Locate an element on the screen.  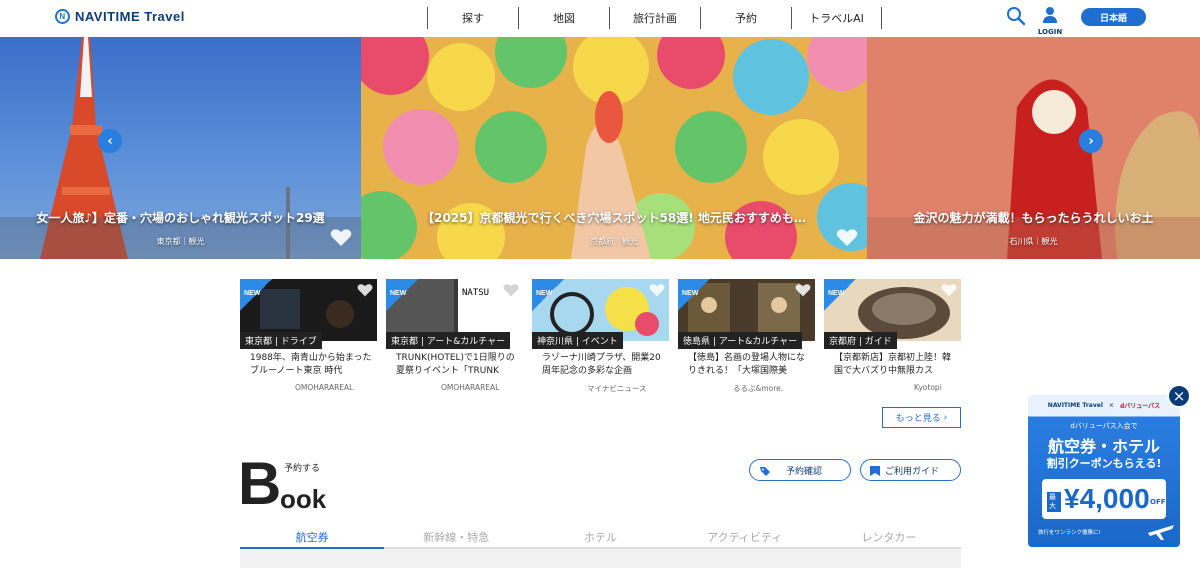
promo-amount-box: 最大 ¥4,000 OFF is located at coordinates (1104, 499).